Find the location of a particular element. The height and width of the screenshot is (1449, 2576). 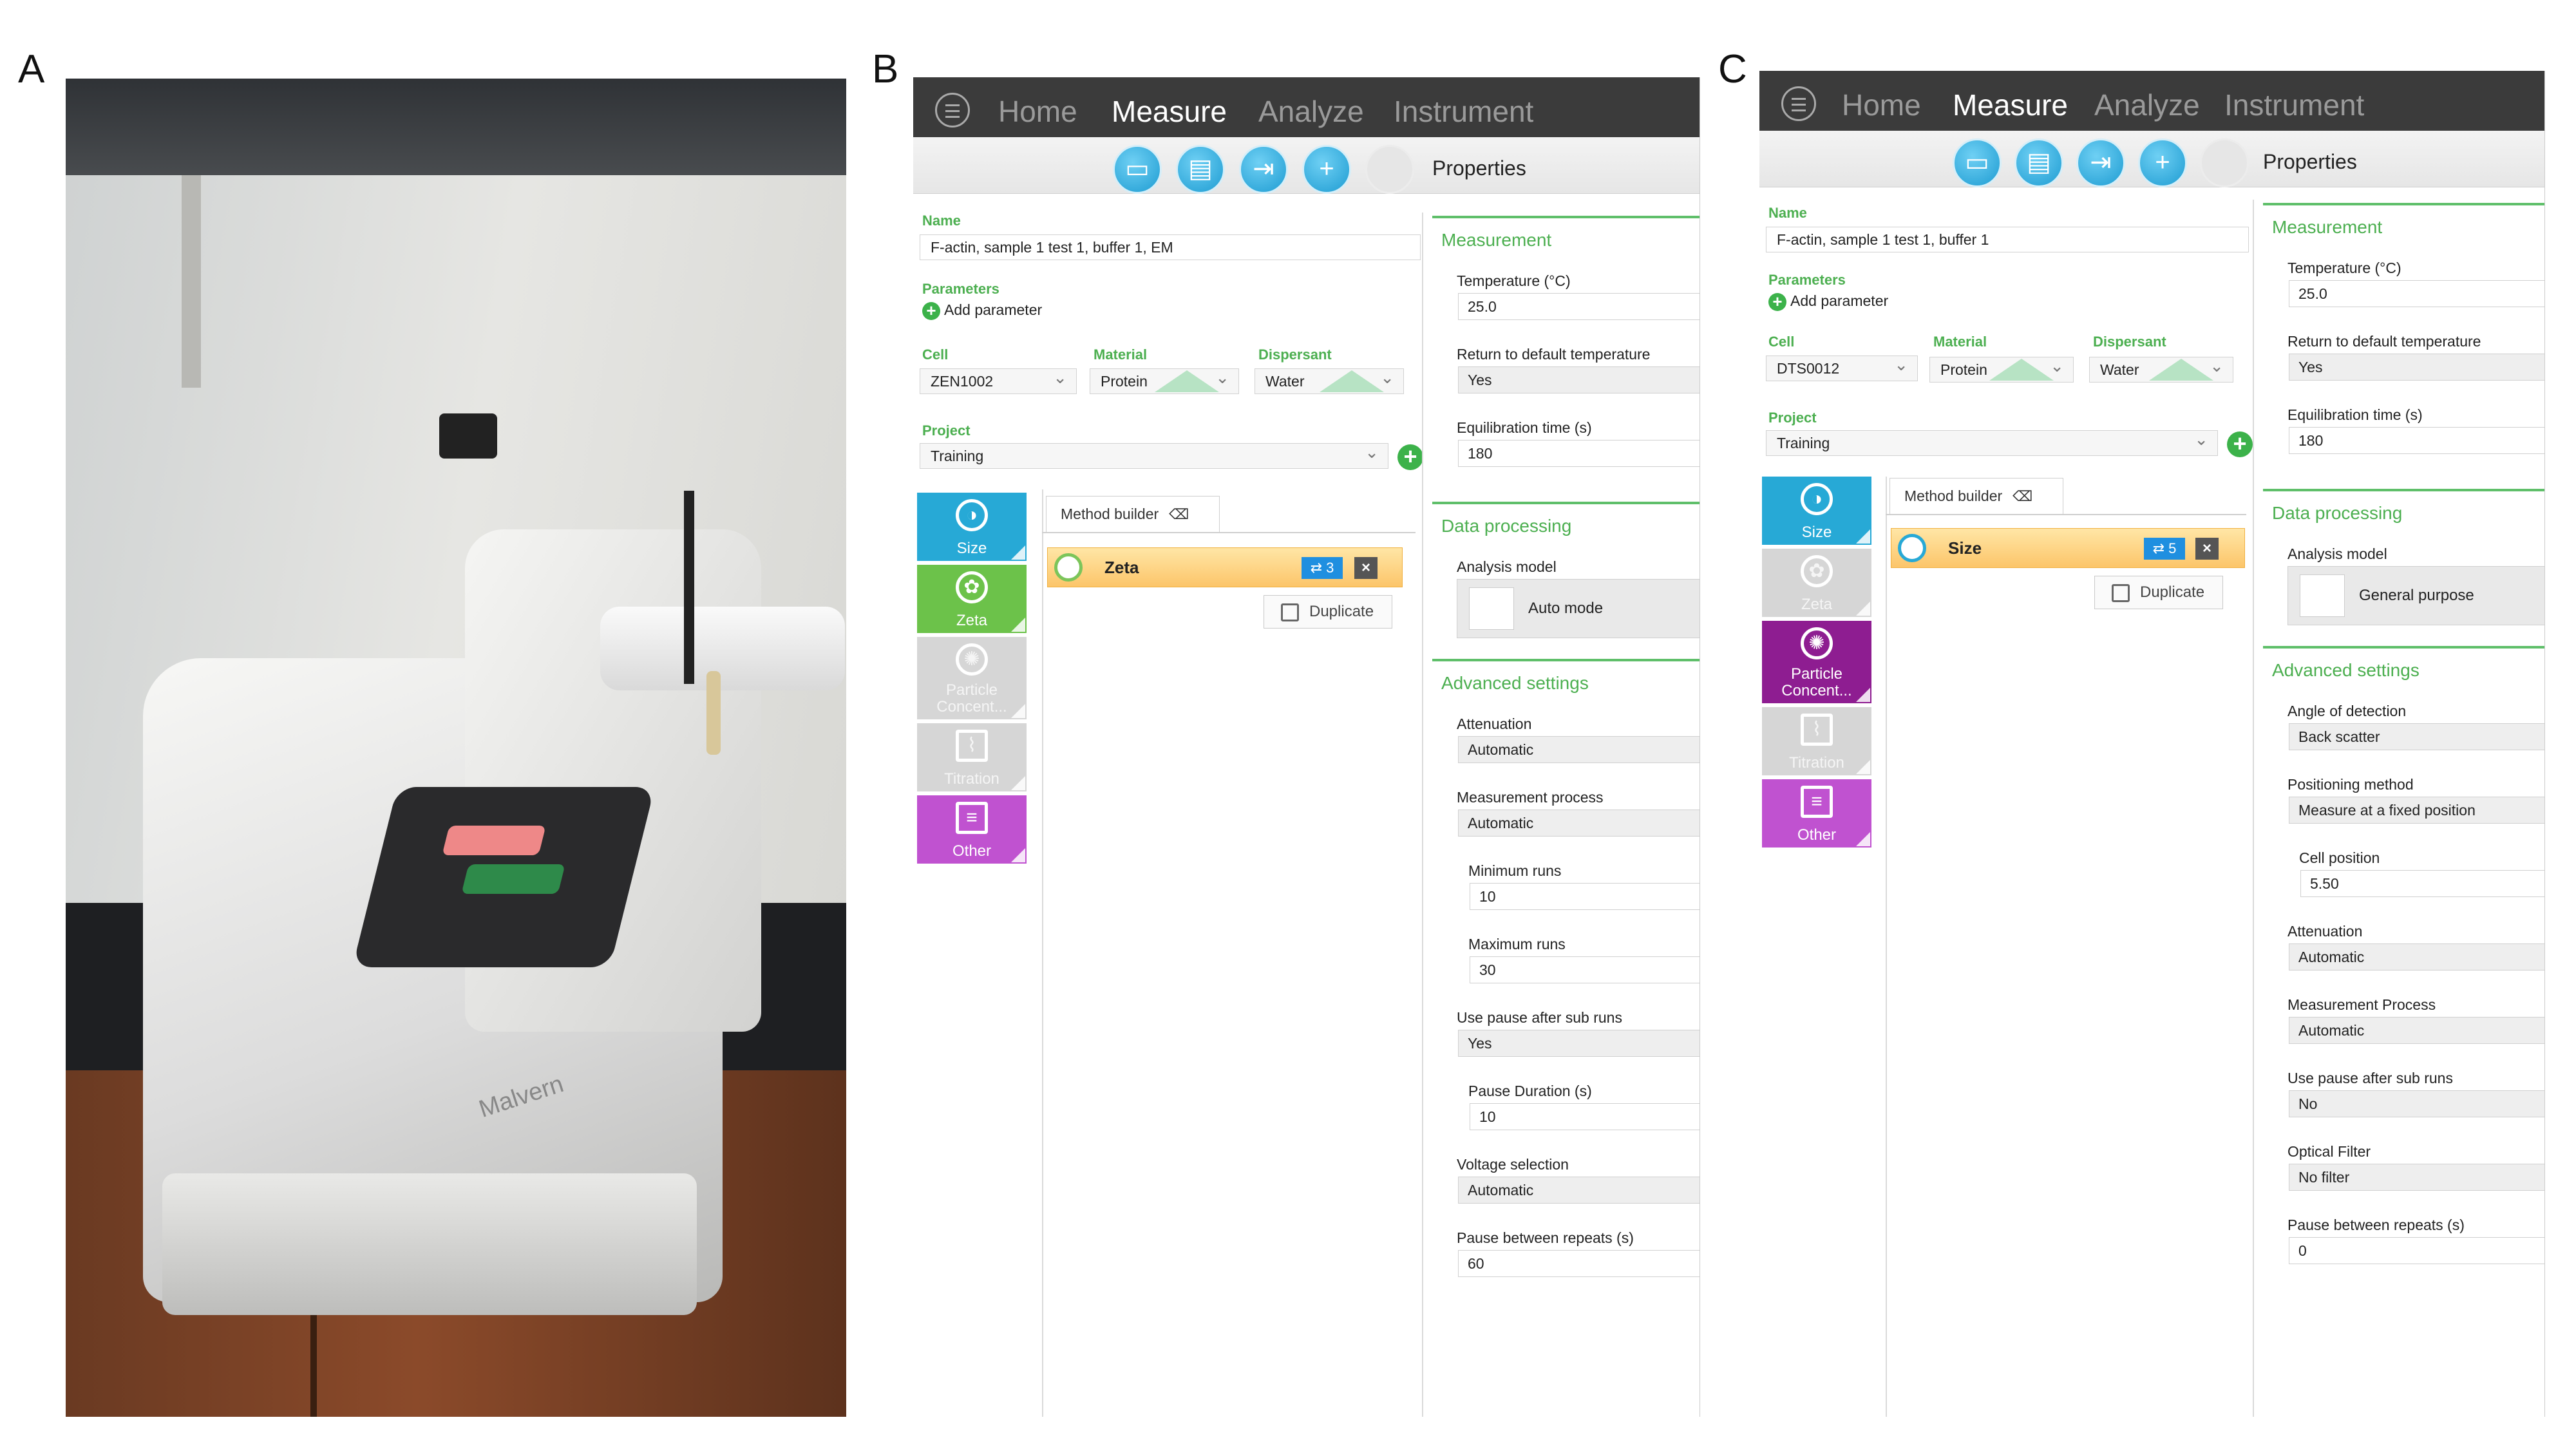

repeat-count-badge: ⇄ 3 is located at coordinates (1322, 568).